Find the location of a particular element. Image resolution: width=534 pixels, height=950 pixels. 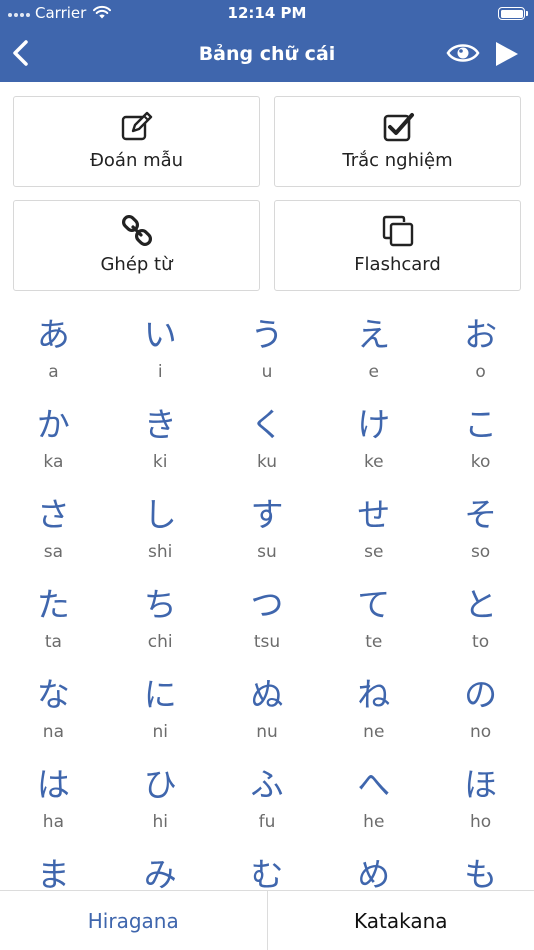

kana-cell: み is located at coordinates (160, 870).